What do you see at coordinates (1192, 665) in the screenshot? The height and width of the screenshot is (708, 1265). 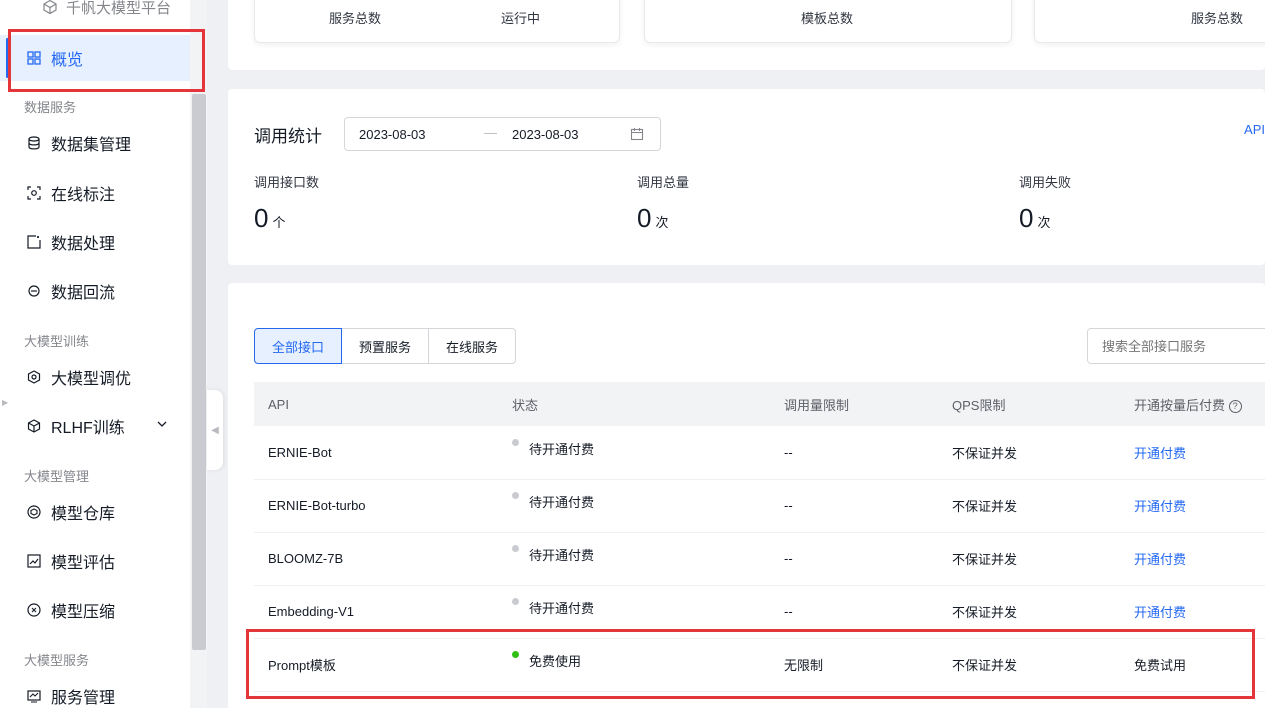 I see `cell-action: 免费试用` at bounding box center [1192, 665].